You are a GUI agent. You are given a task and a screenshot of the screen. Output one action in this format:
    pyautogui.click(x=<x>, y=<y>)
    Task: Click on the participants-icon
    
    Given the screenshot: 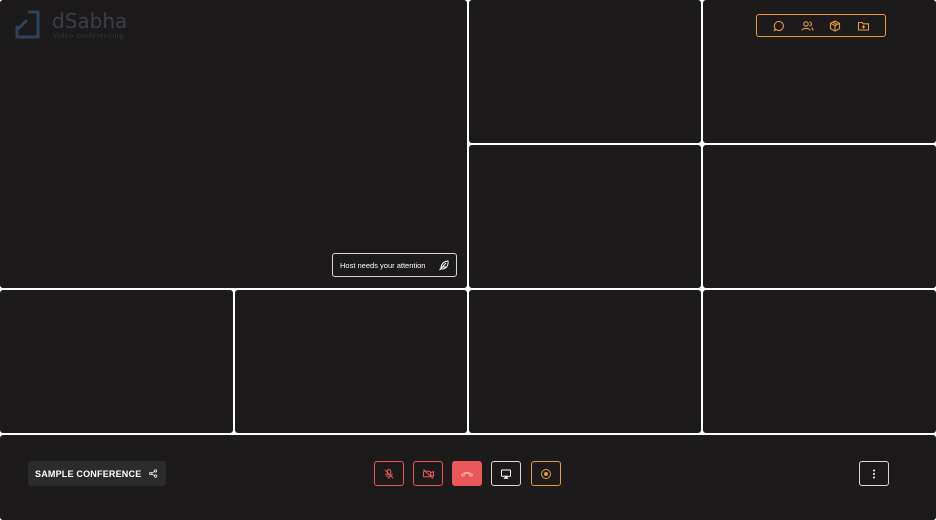 What is the action you would take?
    pyautogui.click(x=807, y=25)
    